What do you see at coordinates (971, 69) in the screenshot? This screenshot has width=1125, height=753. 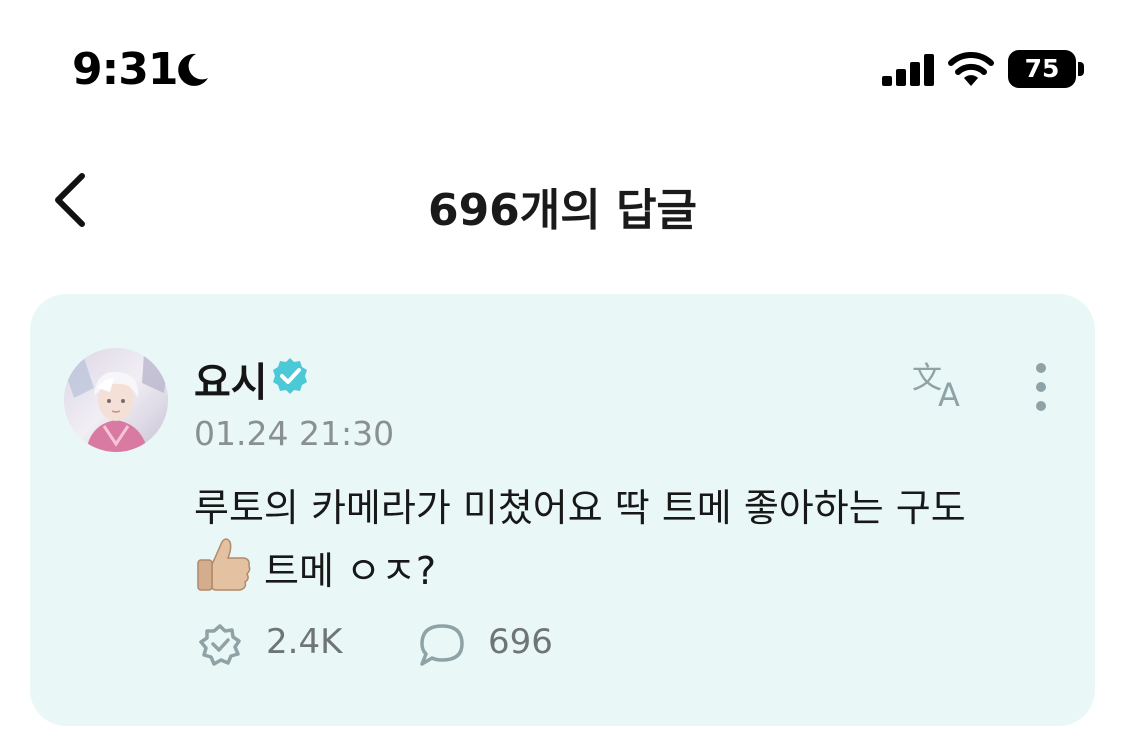 I see `wifi-icon` at bounding box center [971, 69].